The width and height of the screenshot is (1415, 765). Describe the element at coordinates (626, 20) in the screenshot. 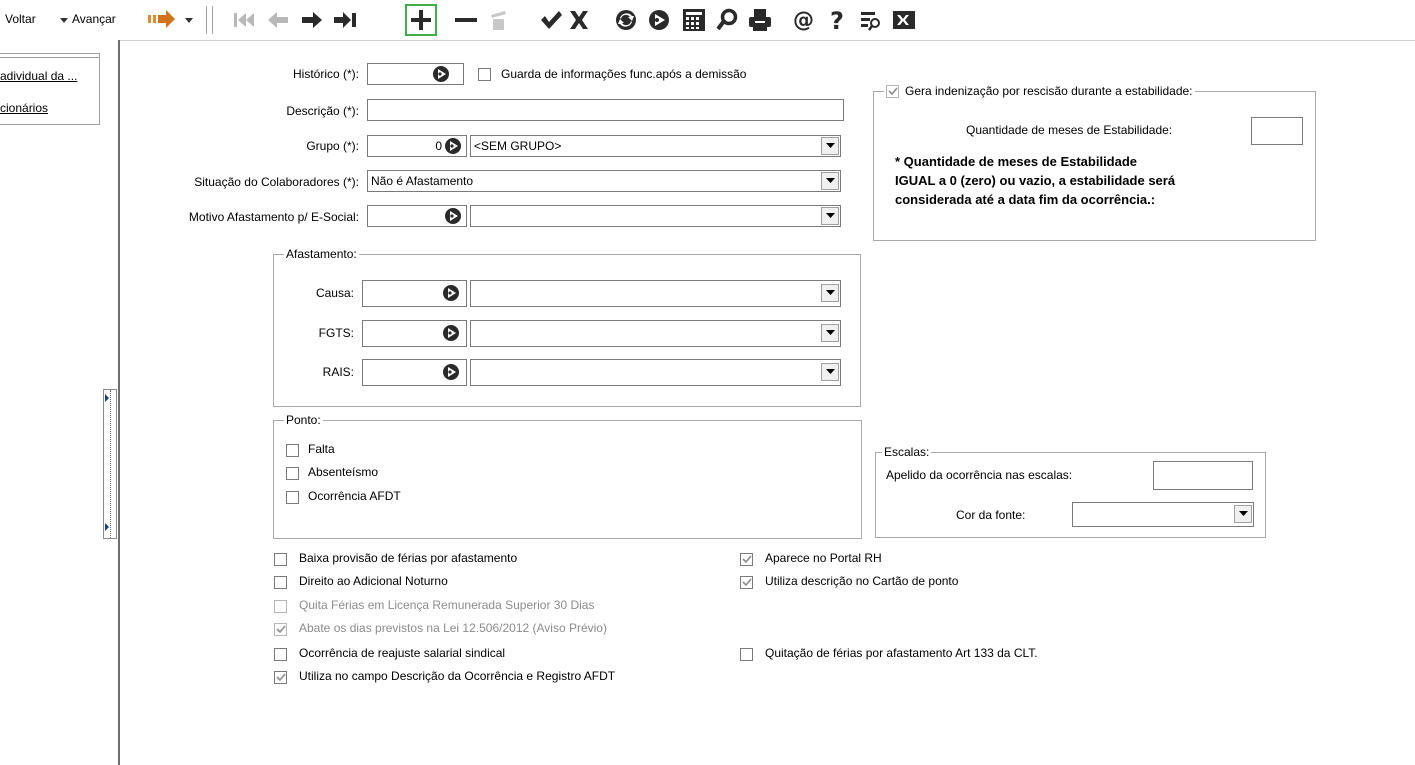

I see `refresh-icon` at that location.